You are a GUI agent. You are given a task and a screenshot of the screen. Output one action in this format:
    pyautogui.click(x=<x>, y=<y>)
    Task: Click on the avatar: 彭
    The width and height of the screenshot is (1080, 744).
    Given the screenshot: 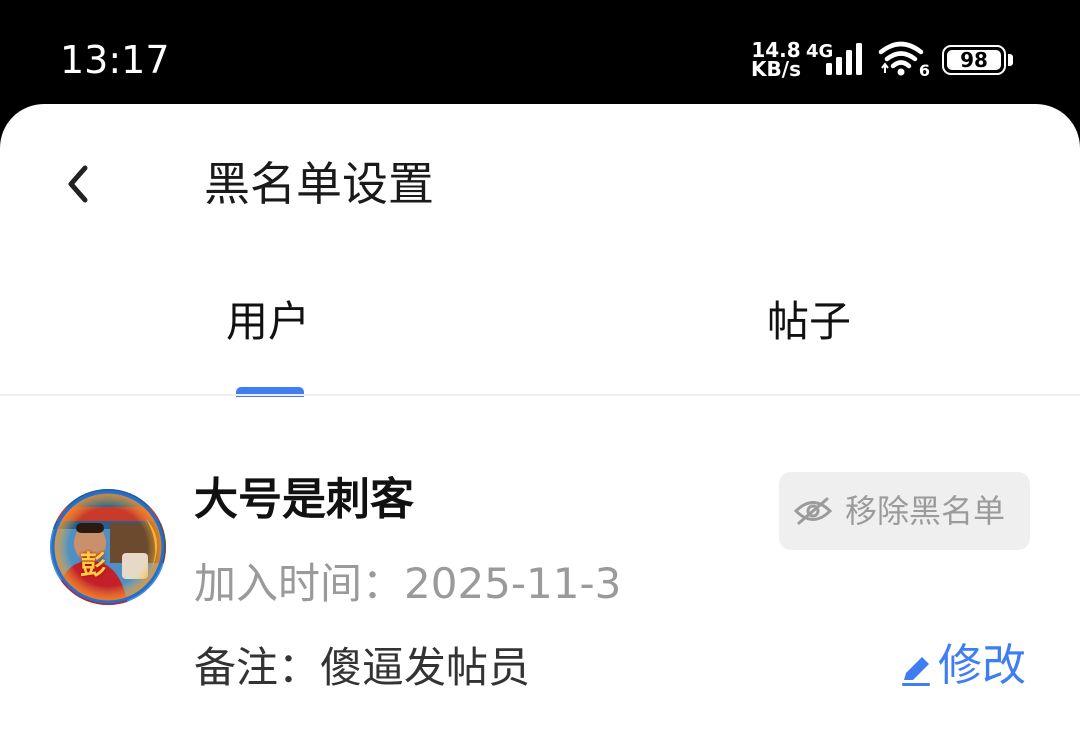 What is the action you would take?
    pyautogui.click(x=108, y=547)
    